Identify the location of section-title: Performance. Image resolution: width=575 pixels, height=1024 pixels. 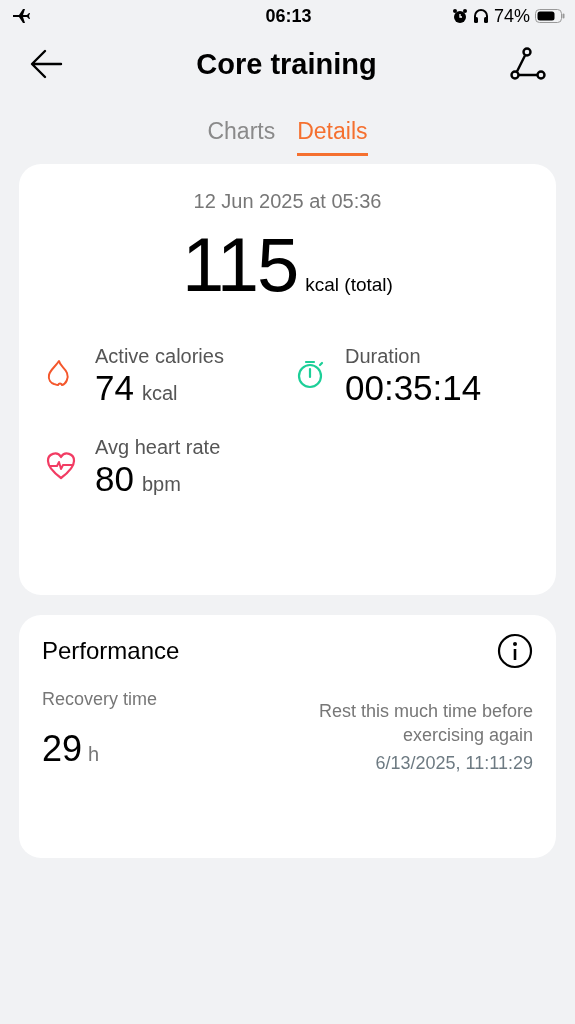
(111, 651).